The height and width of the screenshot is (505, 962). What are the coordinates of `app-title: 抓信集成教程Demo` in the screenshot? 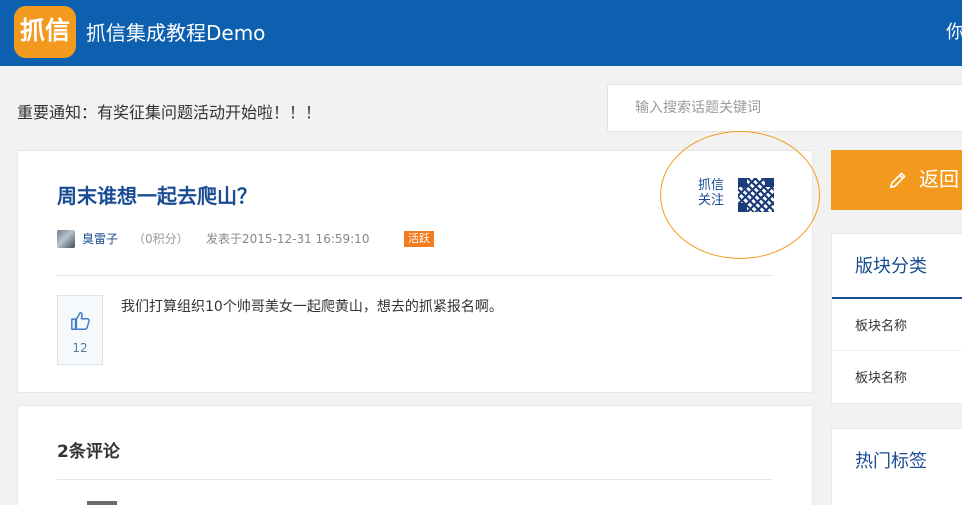 It's located at (175, 33).